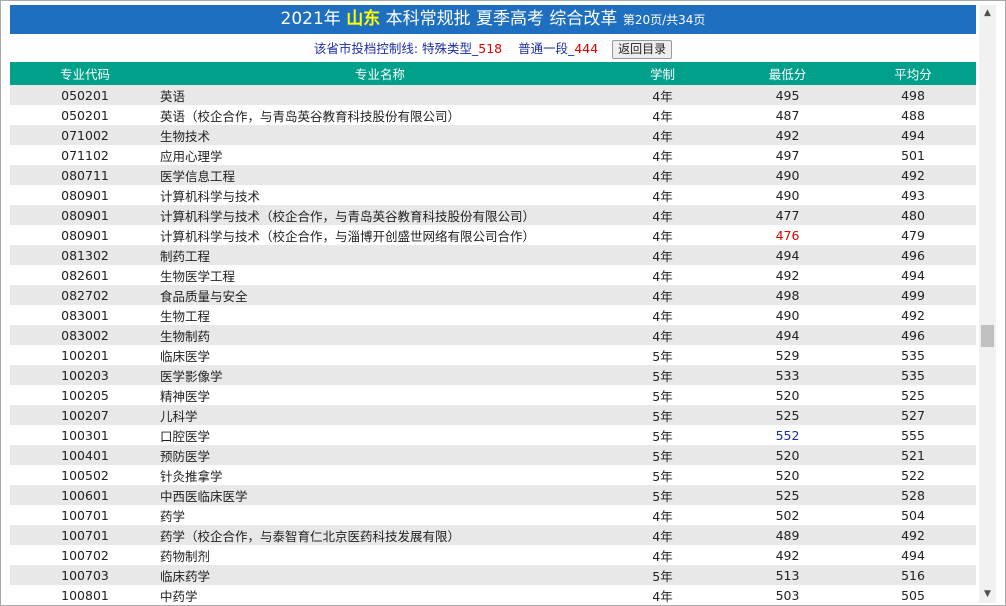  I want to click on cell-name: 预防医学, so click(380, 455).